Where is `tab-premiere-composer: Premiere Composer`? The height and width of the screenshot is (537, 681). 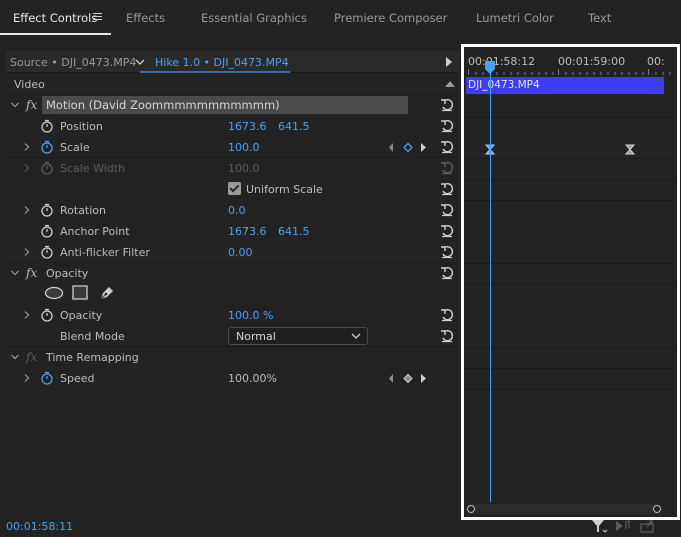
tab-premiere-composer: Premiere Composer is located at coordinates (390, 18).